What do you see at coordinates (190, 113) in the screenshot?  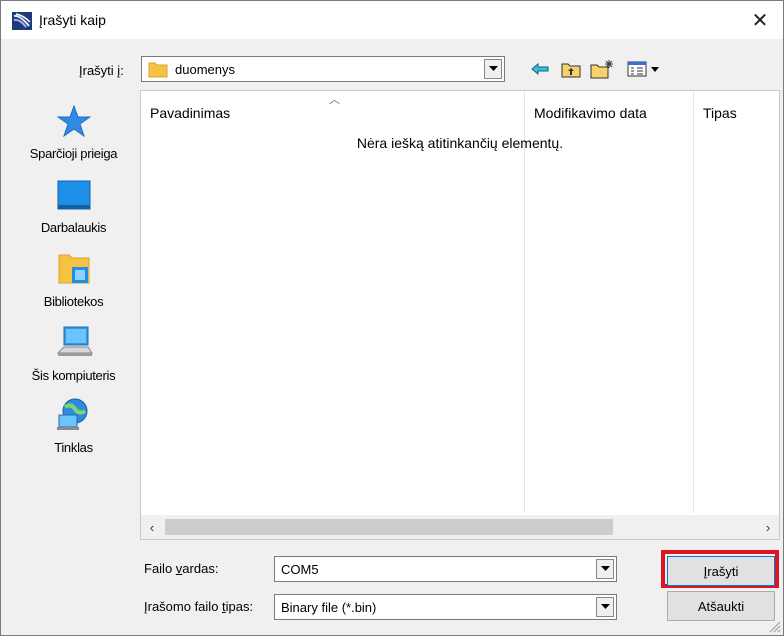 I see `column-header-name: Pavadinimas` at bounding box center [190, 113].